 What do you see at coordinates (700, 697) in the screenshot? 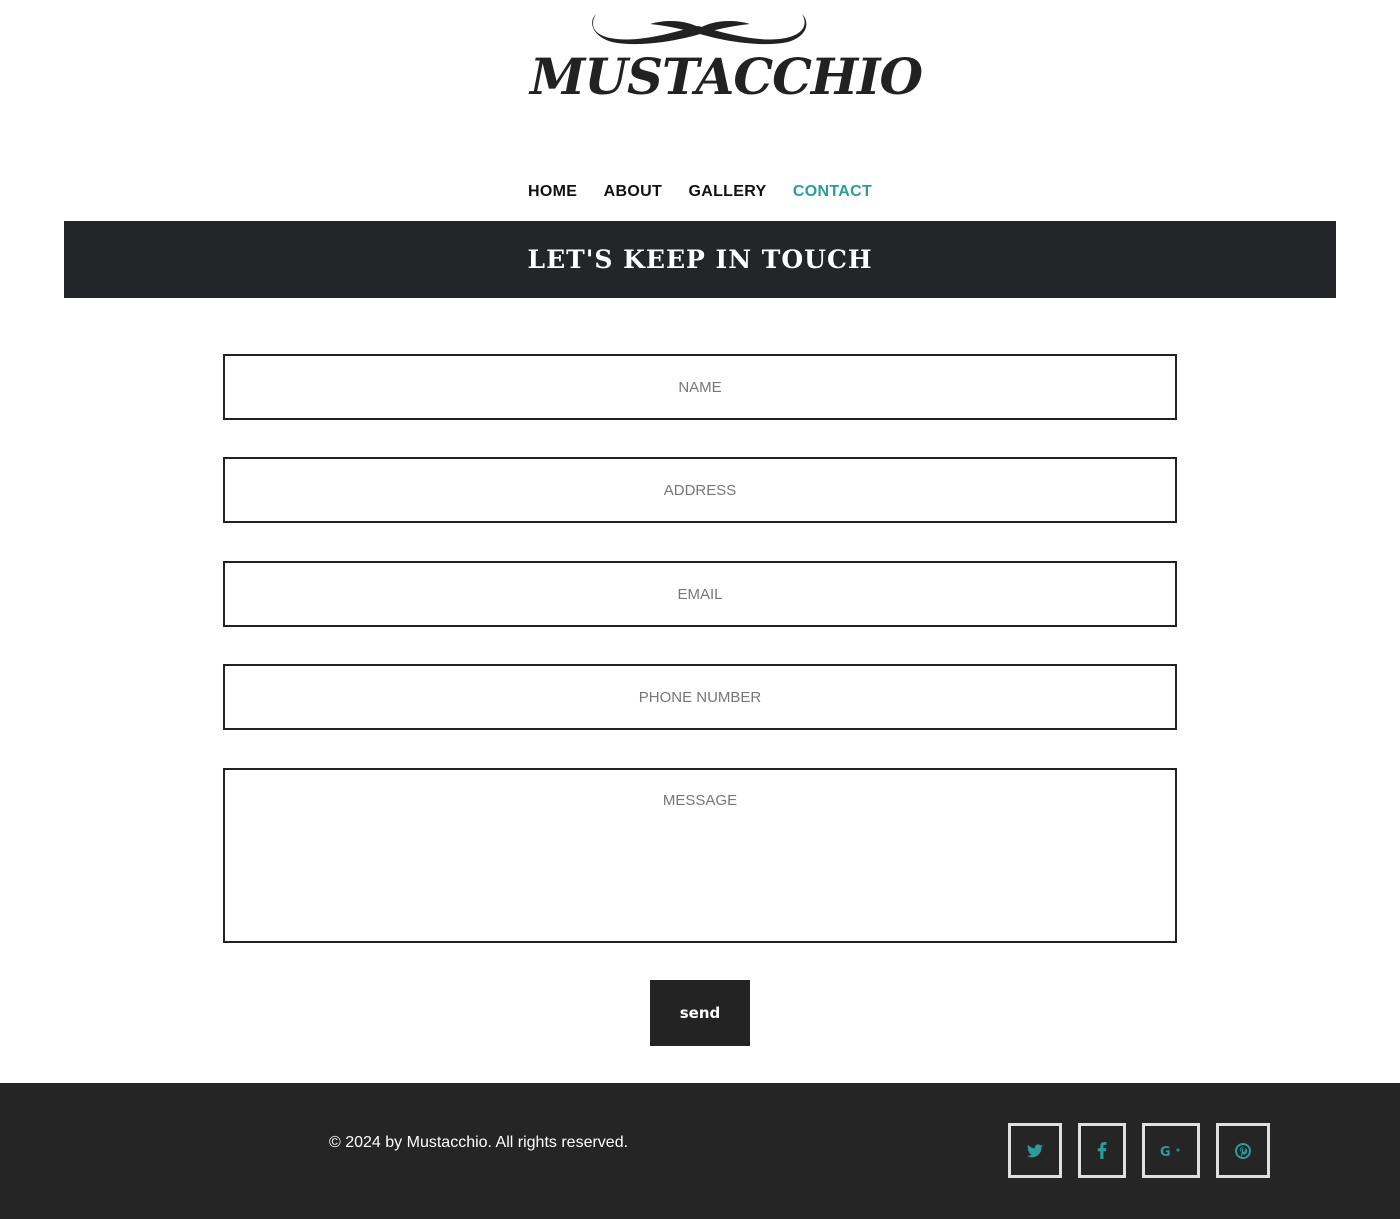
I see `phone-input` at bounding box center [700, 697].